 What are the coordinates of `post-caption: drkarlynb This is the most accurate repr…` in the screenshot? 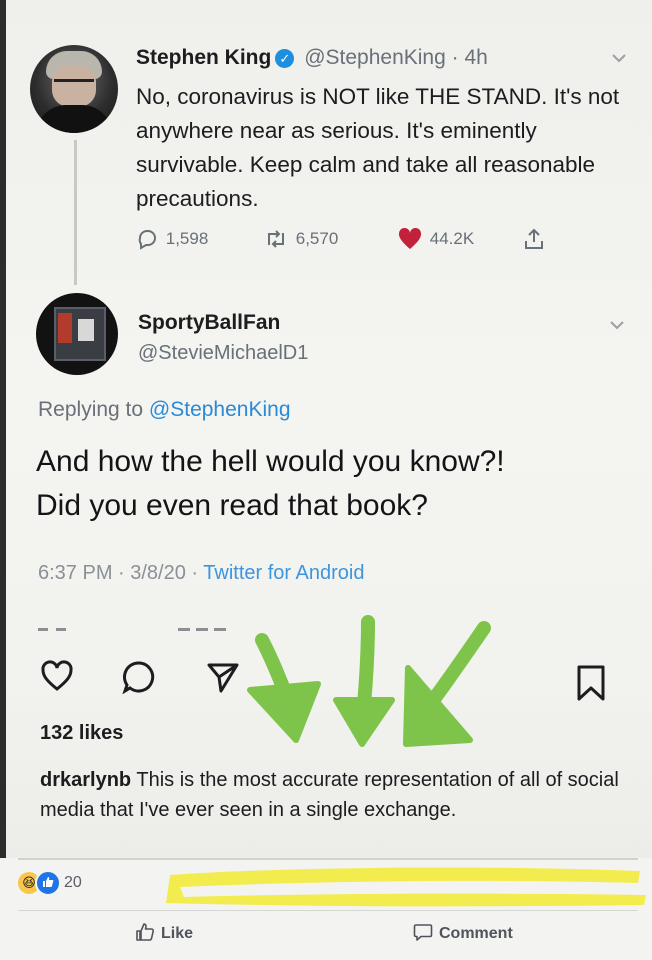 It's located at (330, 795).